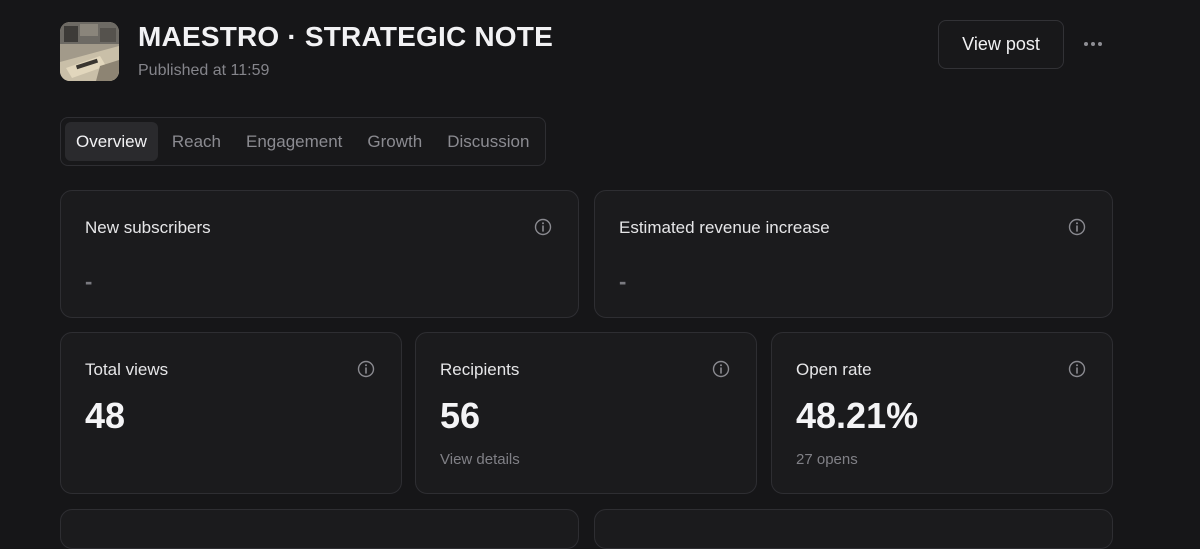 The width and height of the screenshot is (1200, 549). What do you see at coordinates (834, 369) in the screenshot?
I see `stat-label: Open rate` at bounding box center [834, 369].